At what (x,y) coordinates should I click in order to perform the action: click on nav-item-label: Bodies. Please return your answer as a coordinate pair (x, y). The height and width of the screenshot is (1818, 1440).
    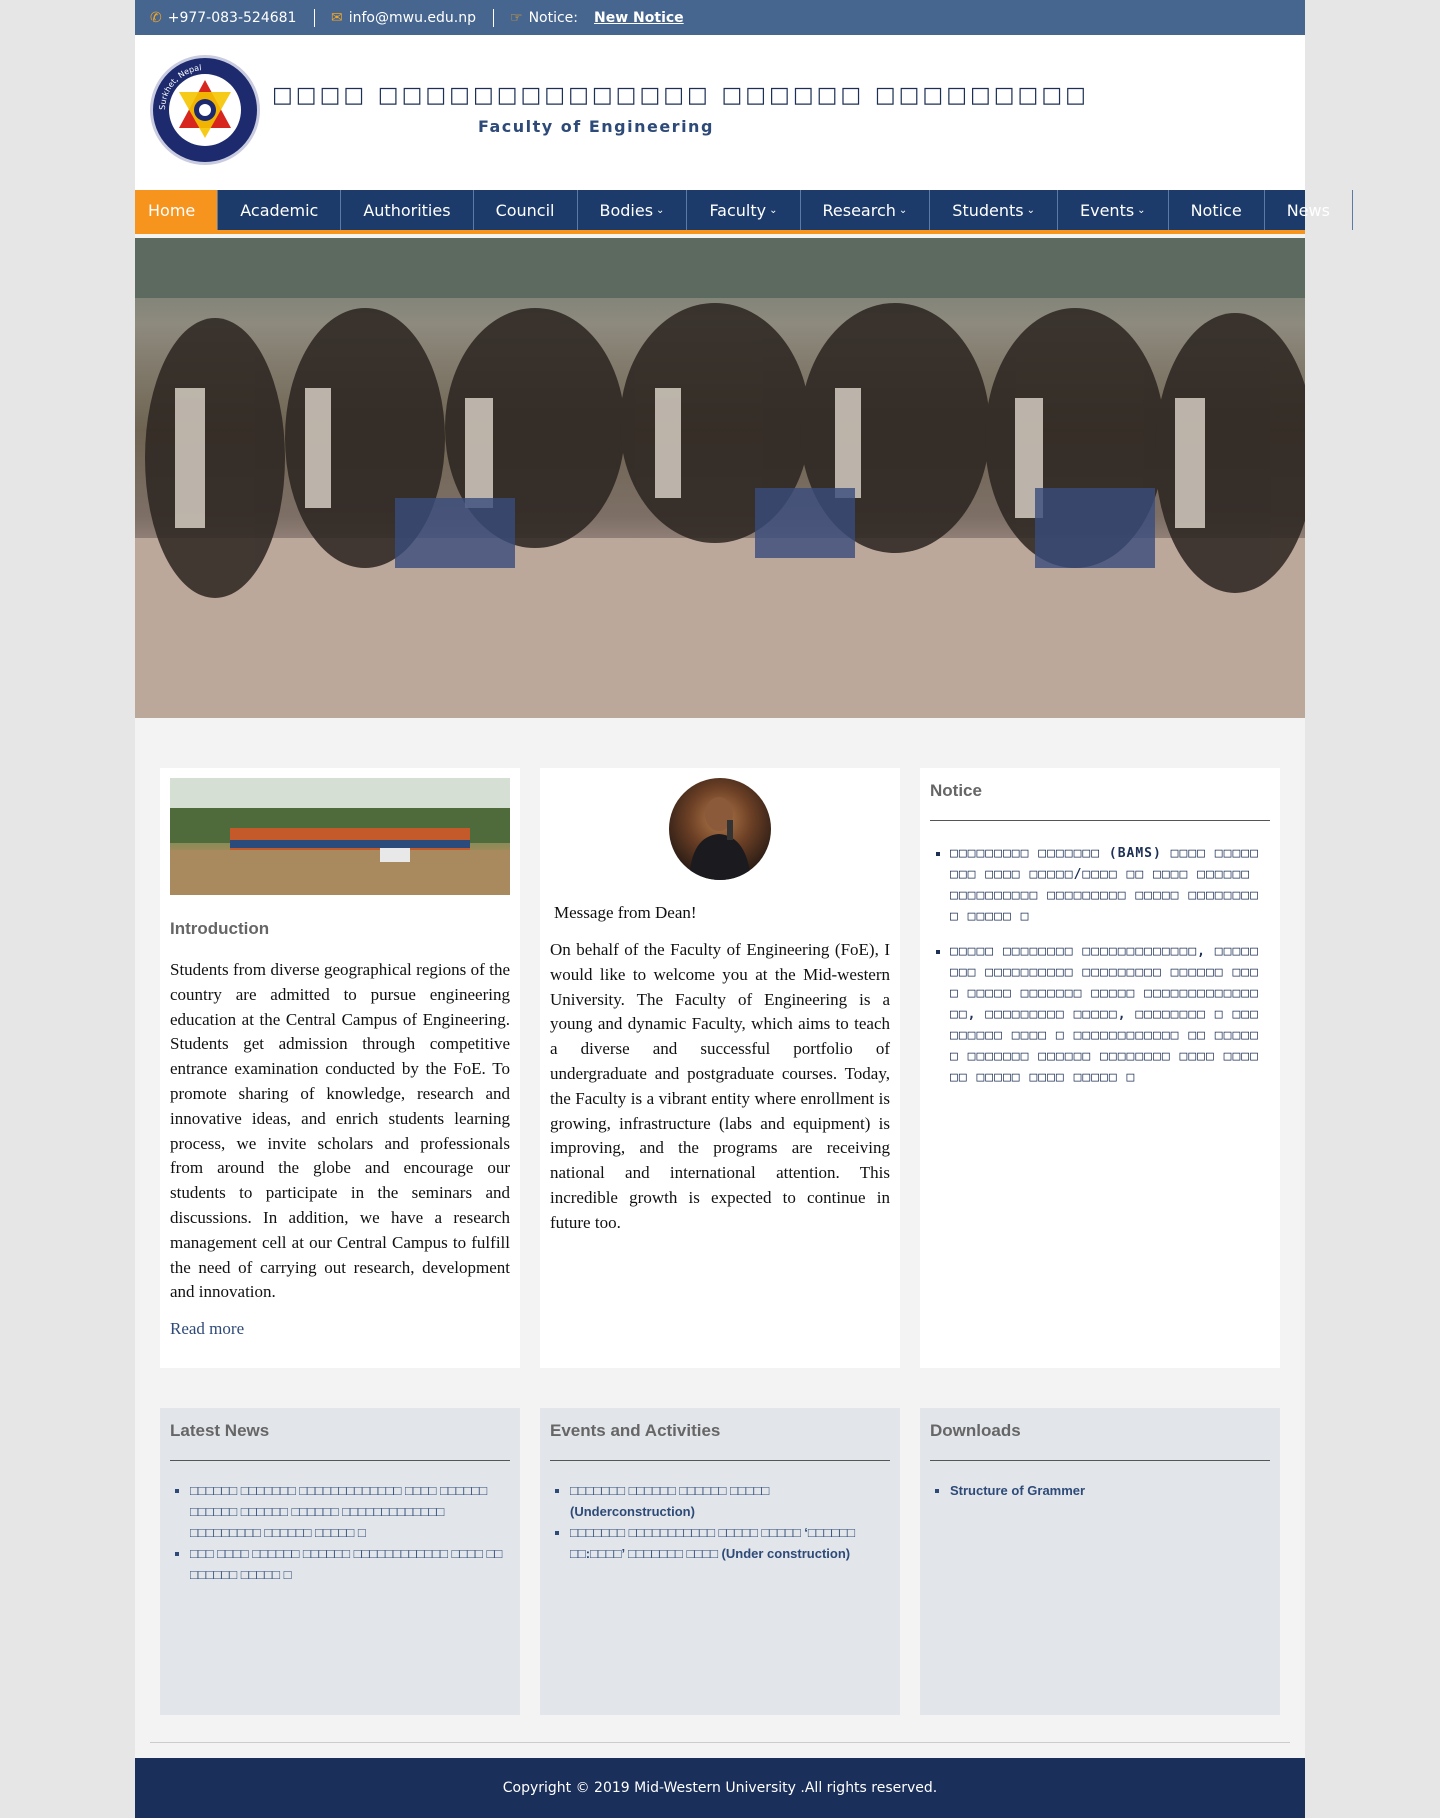
    Looking at the image, I should click on (626, 210).